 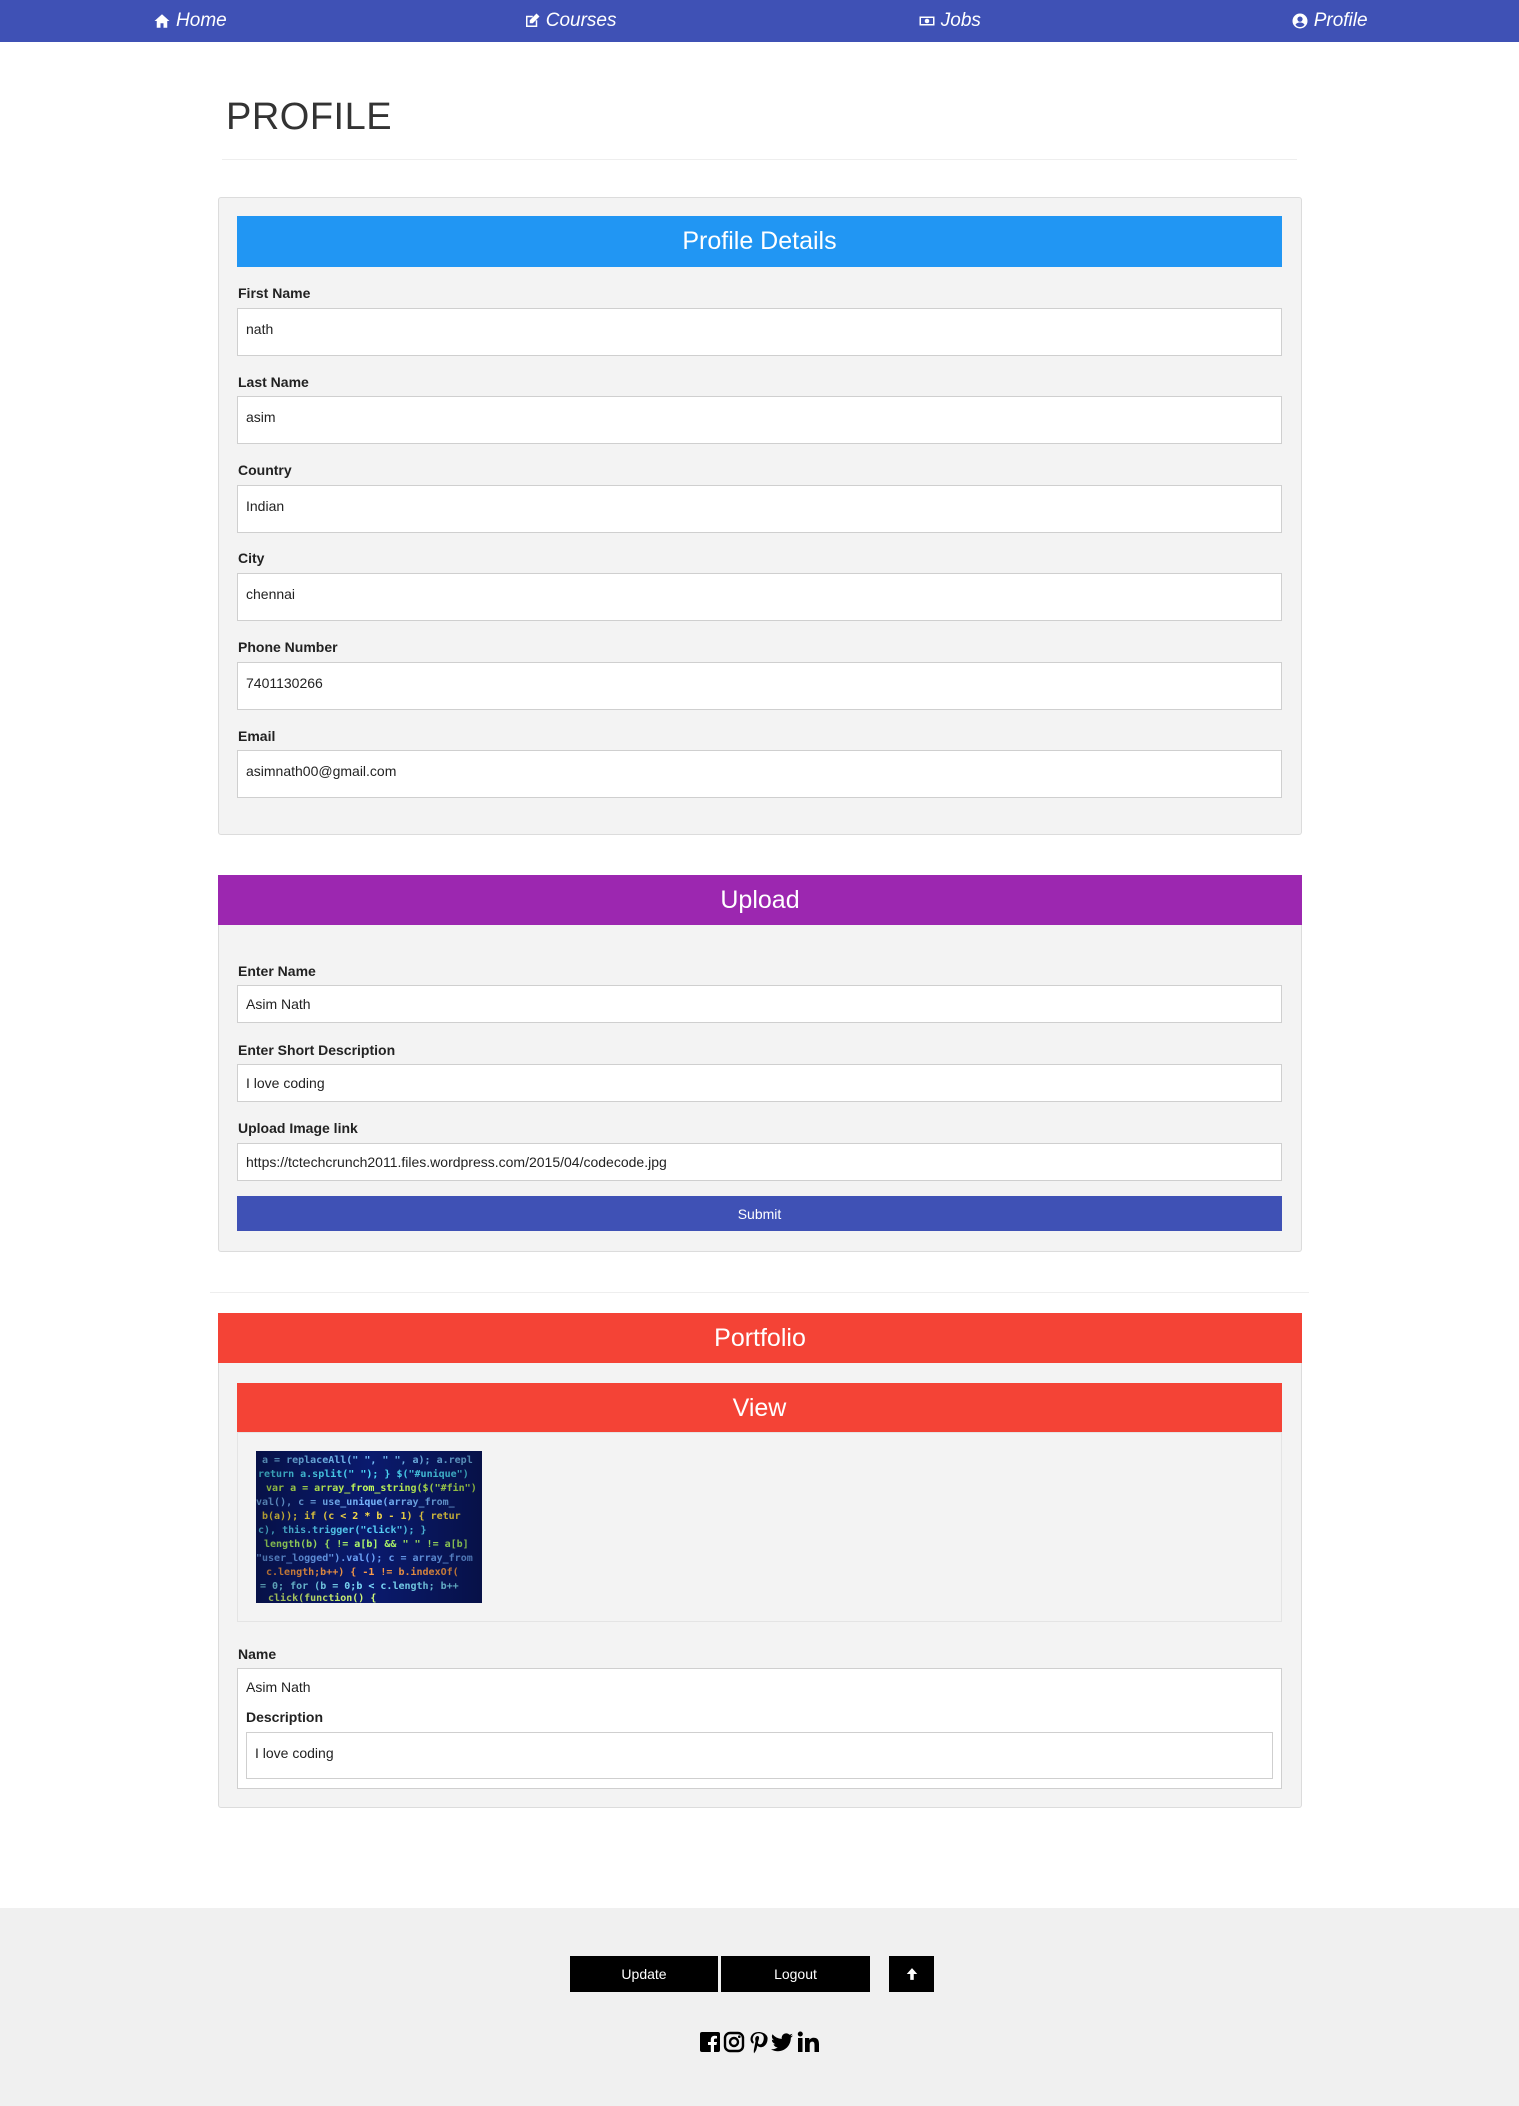 I want to click on logout-button: Logout, so click(x=795, y=1974).